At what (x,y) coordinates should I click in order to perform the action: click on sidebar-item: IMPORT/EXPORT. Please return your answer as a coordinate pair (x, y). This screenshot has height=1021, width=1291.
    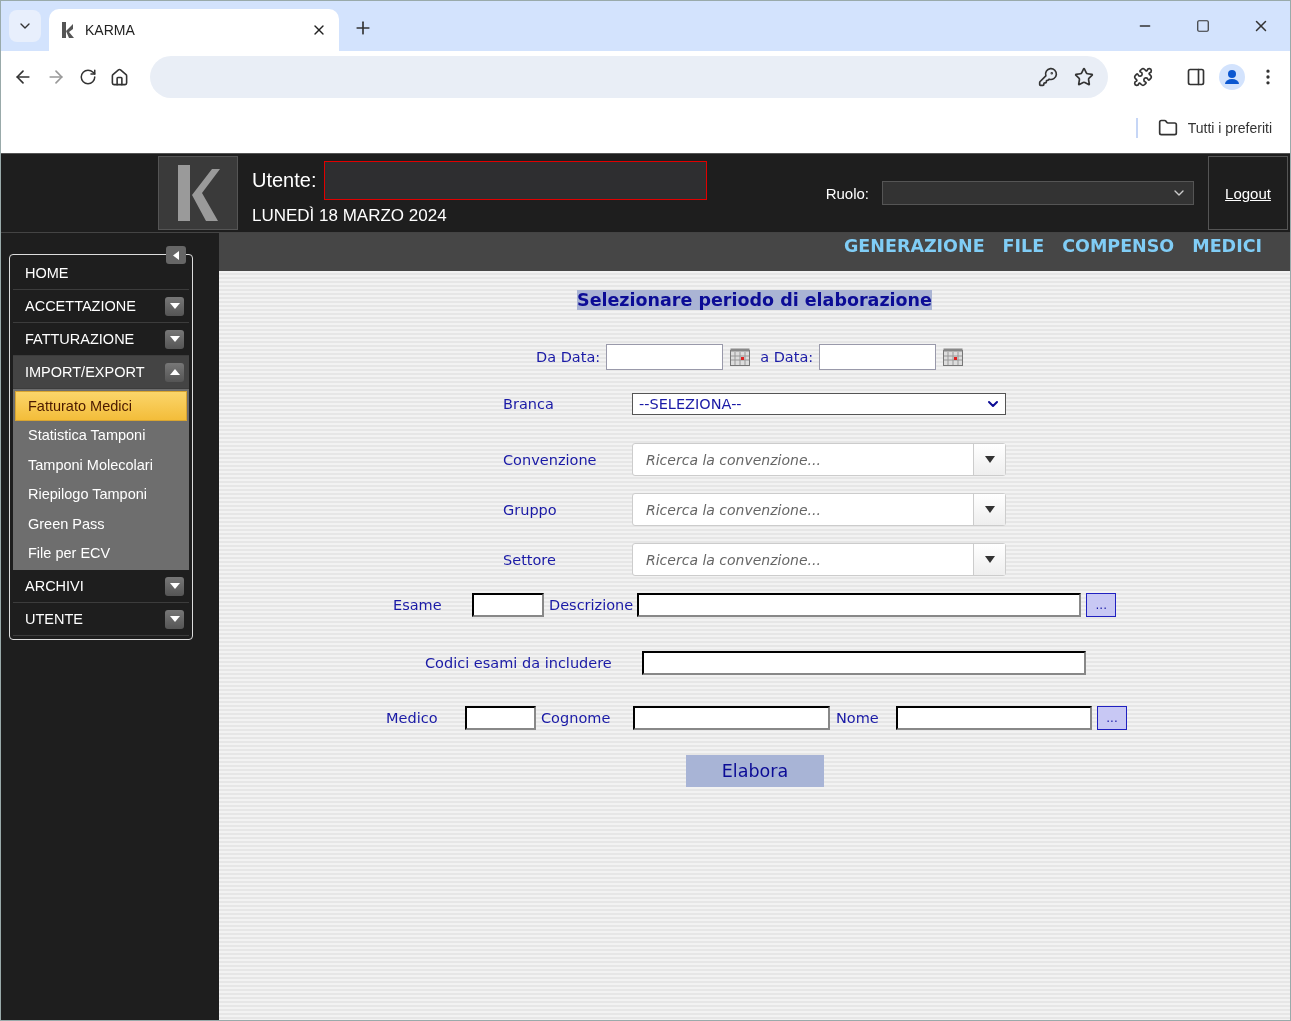
    Looking at the image, I should click on (101, 372).